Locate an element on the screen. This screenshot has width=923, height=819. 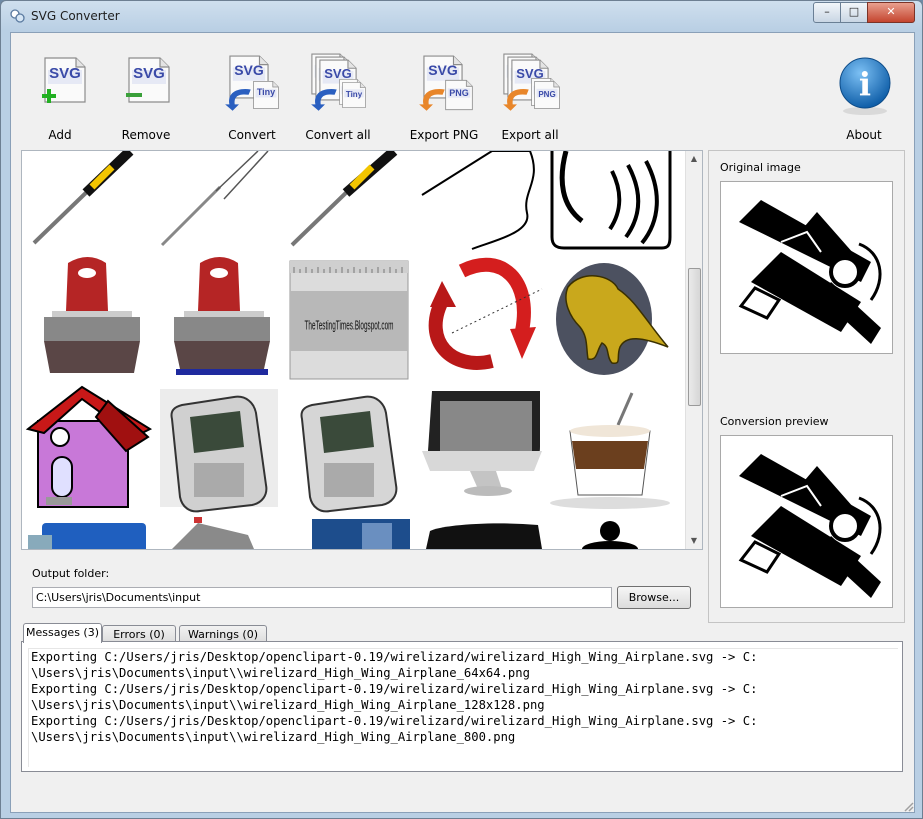
thumbnail-ruler-banner: TheTestingTimes.Blogspot.com is located at coordinates (349, 320).